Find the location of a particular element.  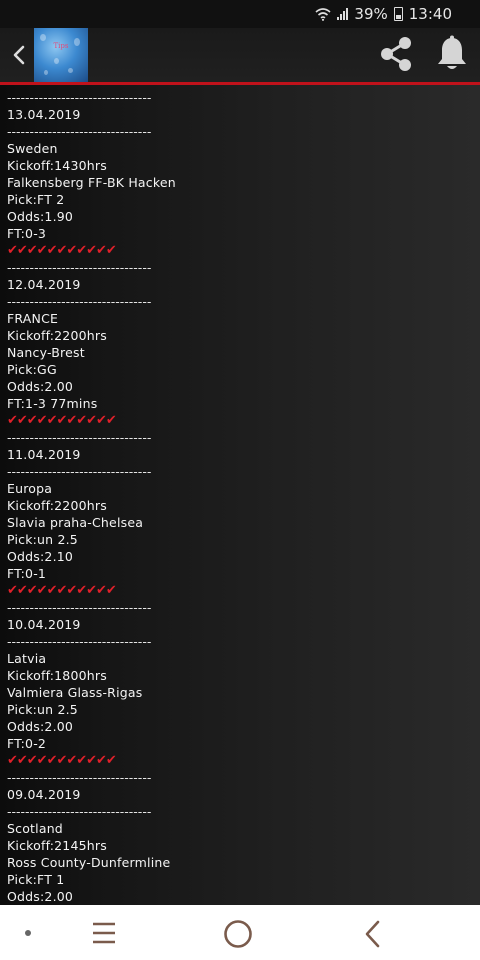

status-time: 13:40 is located at coordinates (430, 14).